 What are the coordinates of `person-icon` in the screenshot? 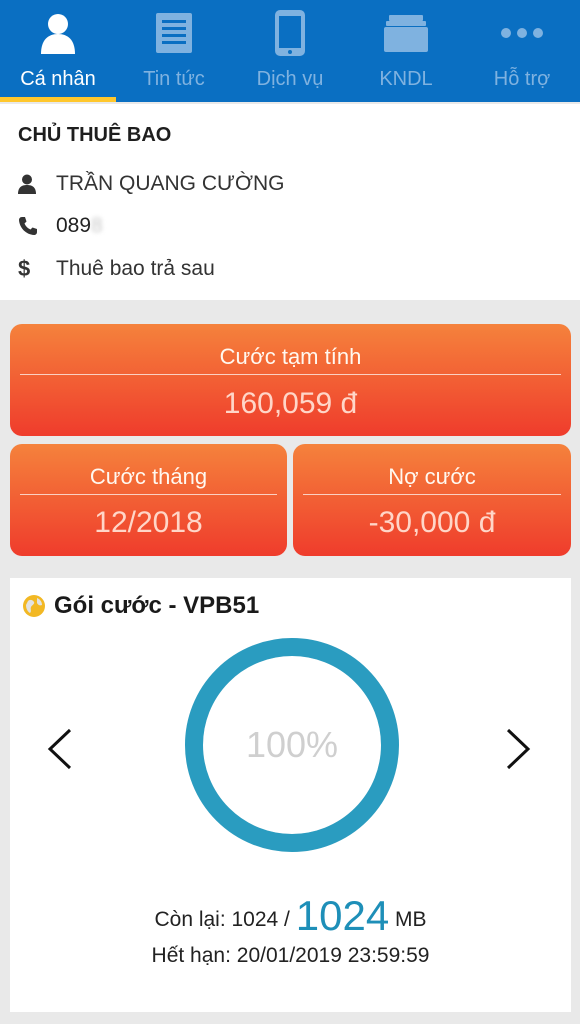 It's located at (58, 33).